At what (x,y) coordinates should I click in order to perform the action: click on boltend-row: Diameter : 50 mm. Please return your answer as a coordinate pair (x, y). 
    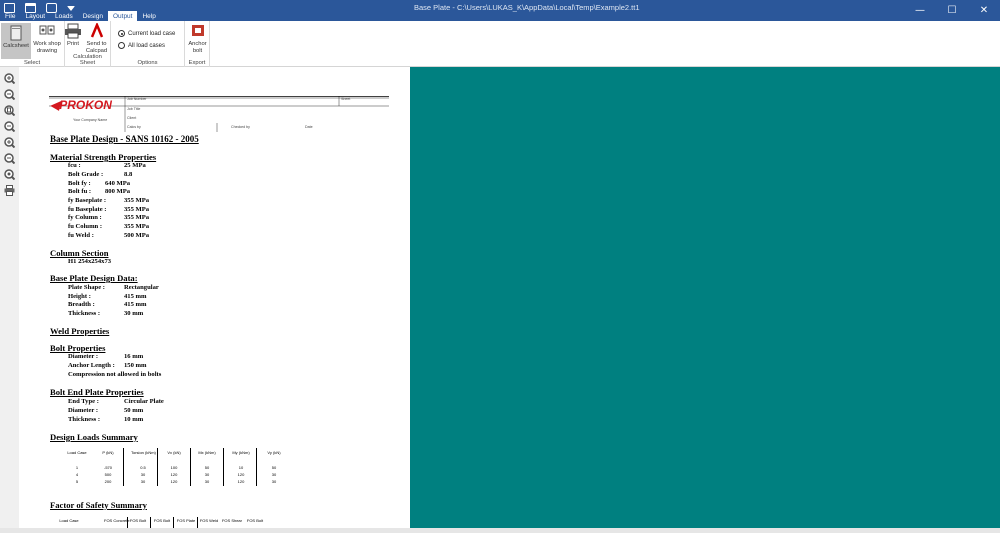
    Looking at the image, I should click on (105, 410).